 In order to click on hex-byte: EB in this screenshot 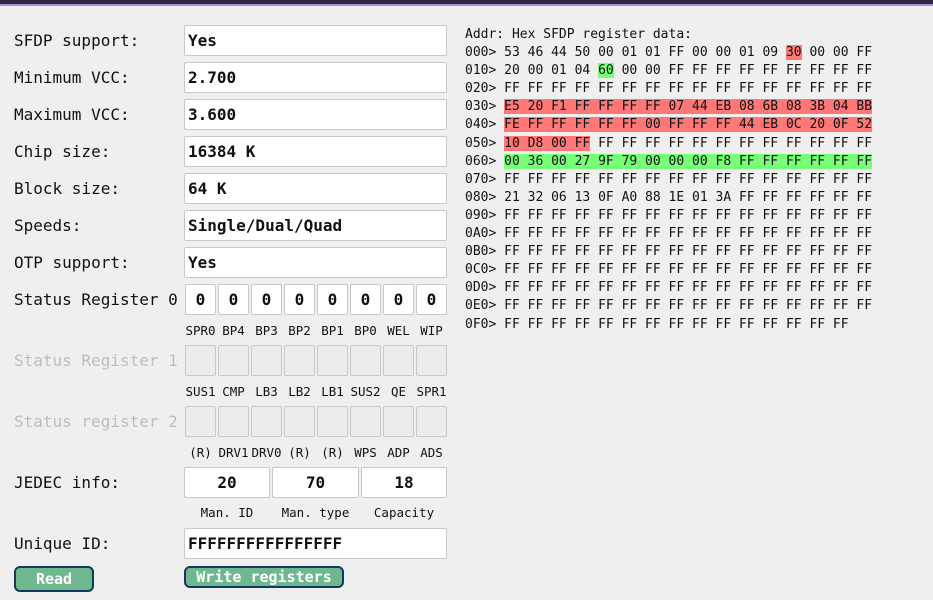, I will do `click(727, 107)`.